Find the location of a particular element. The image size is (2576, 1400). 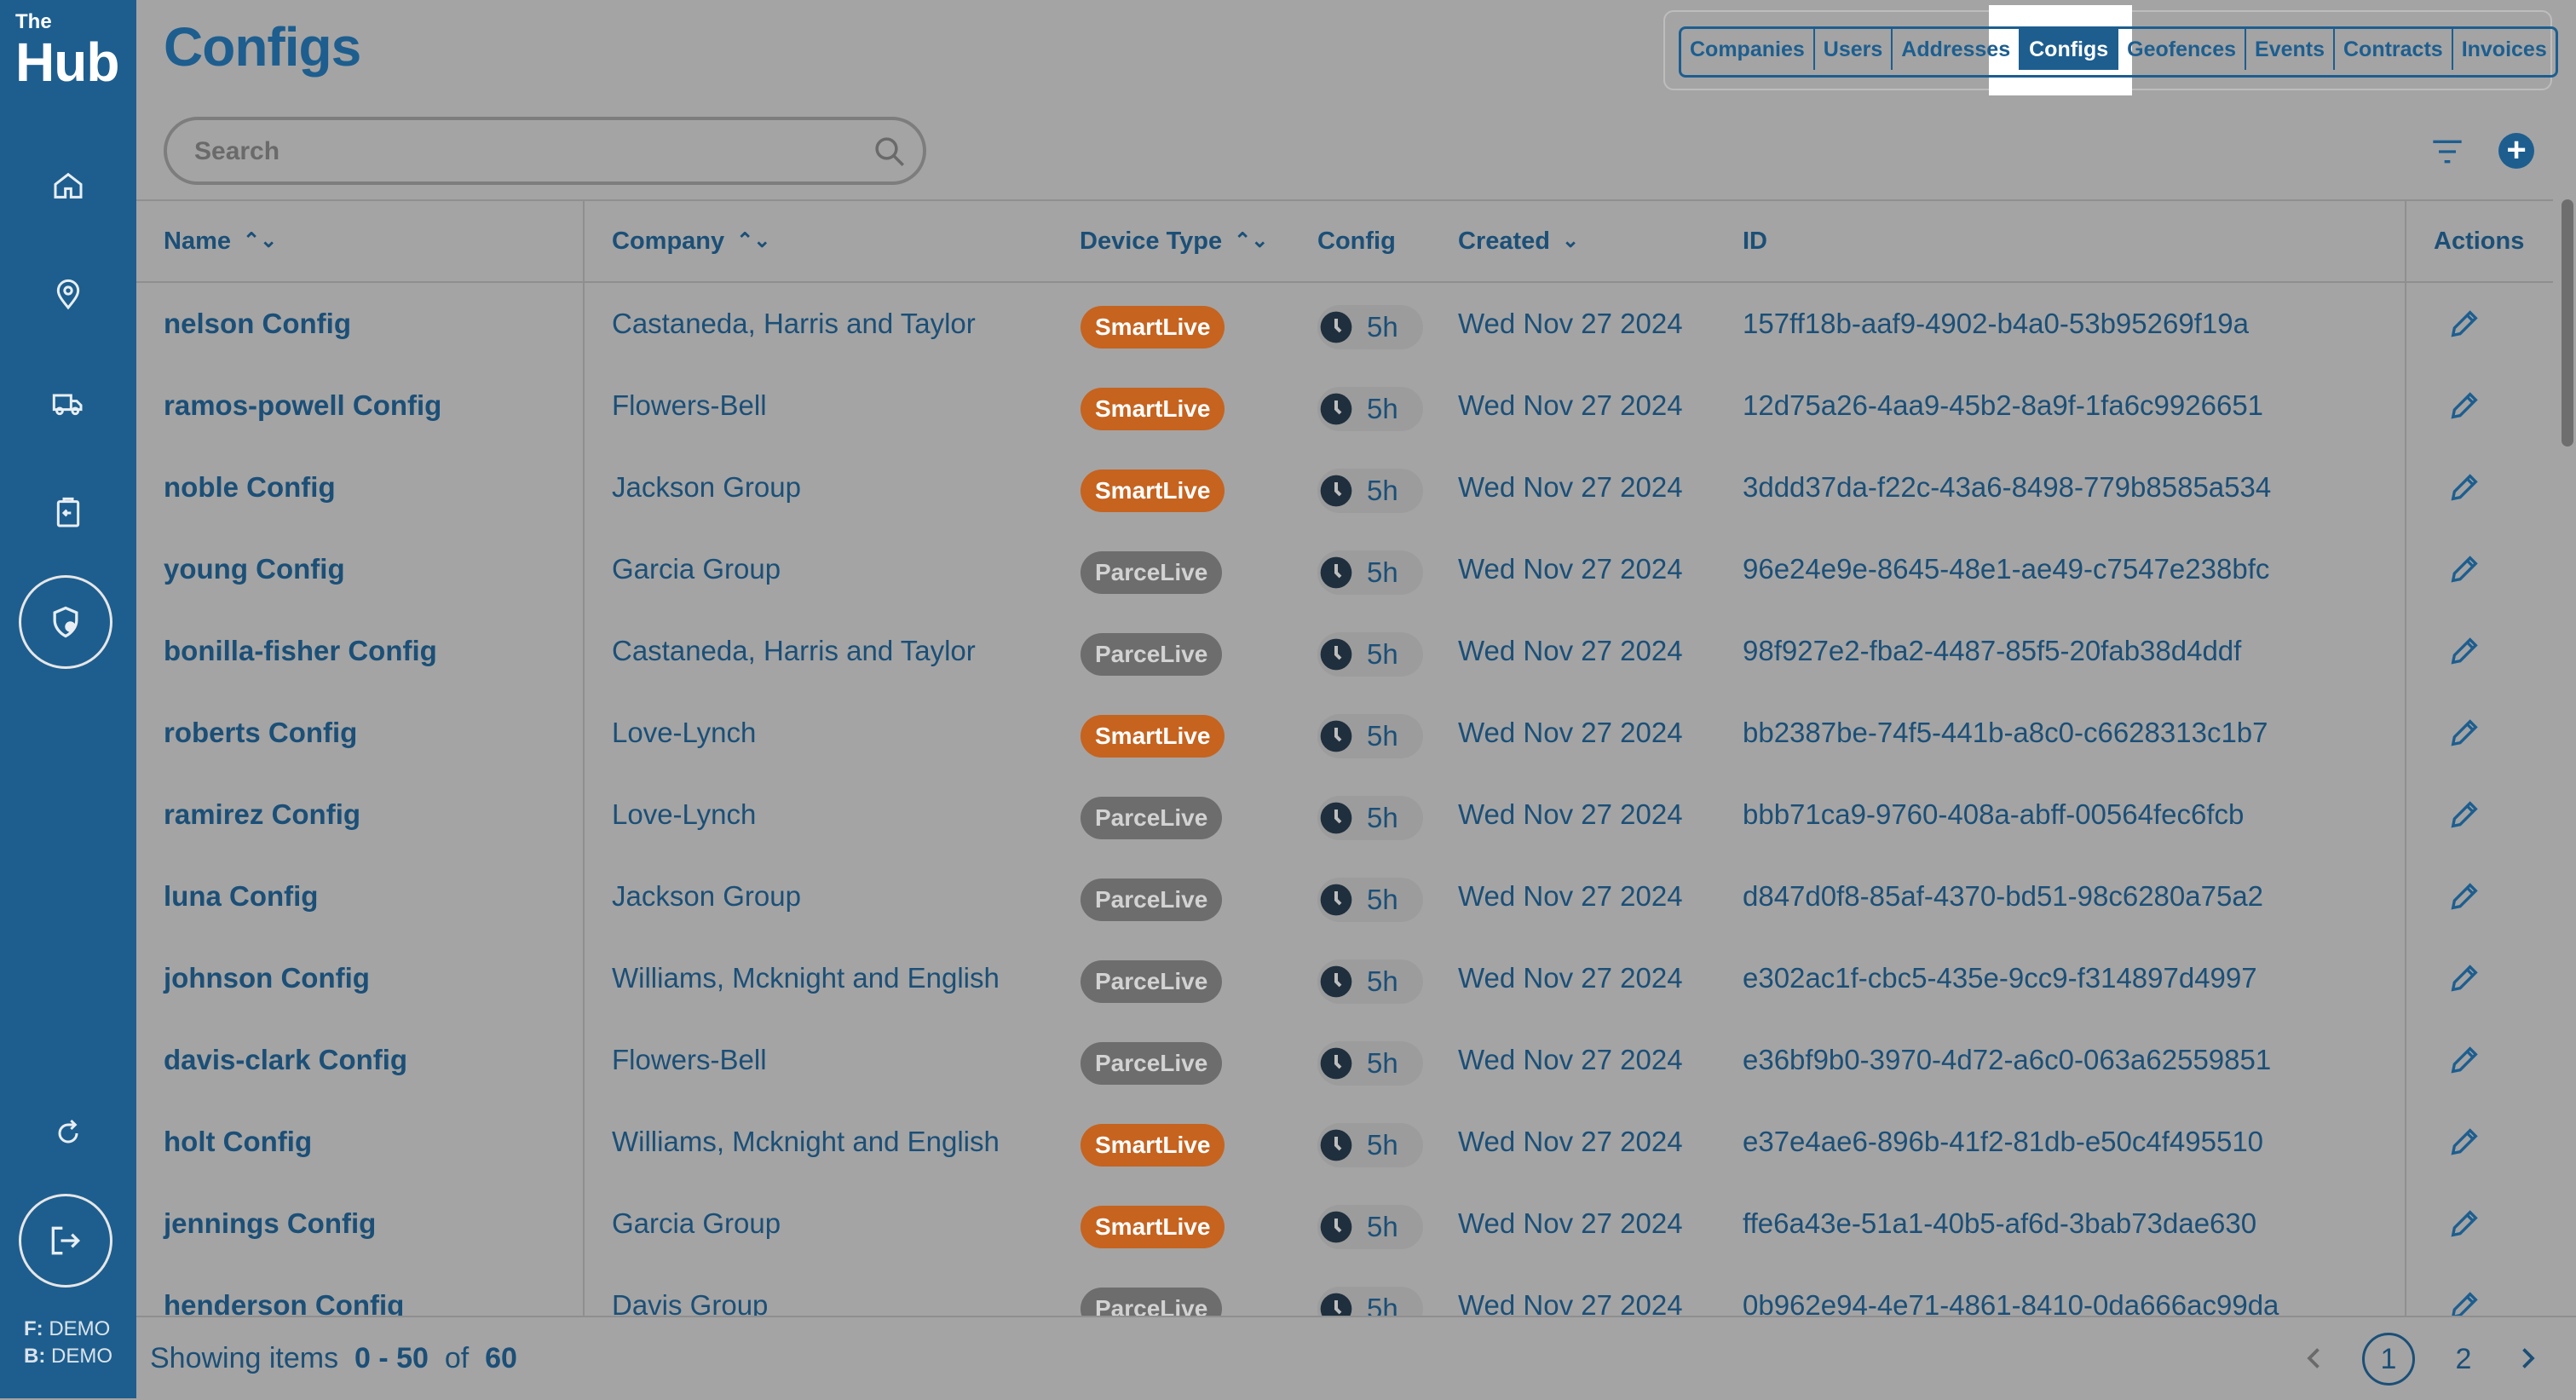

tab-companies: Companies is located at coordinates (1748, 49).